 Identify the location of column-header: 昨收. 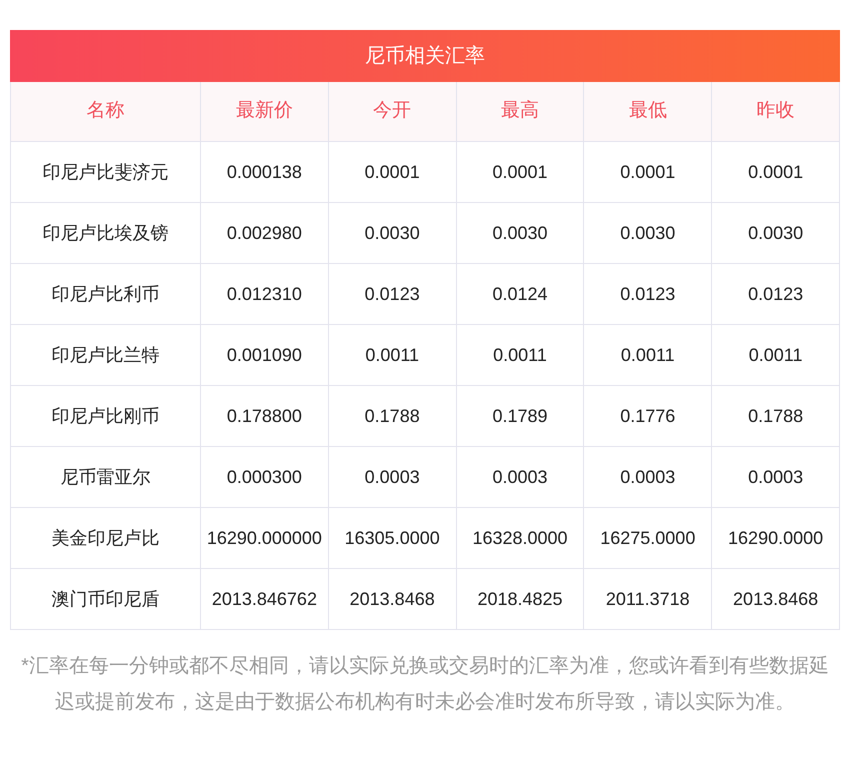
(776, 112).